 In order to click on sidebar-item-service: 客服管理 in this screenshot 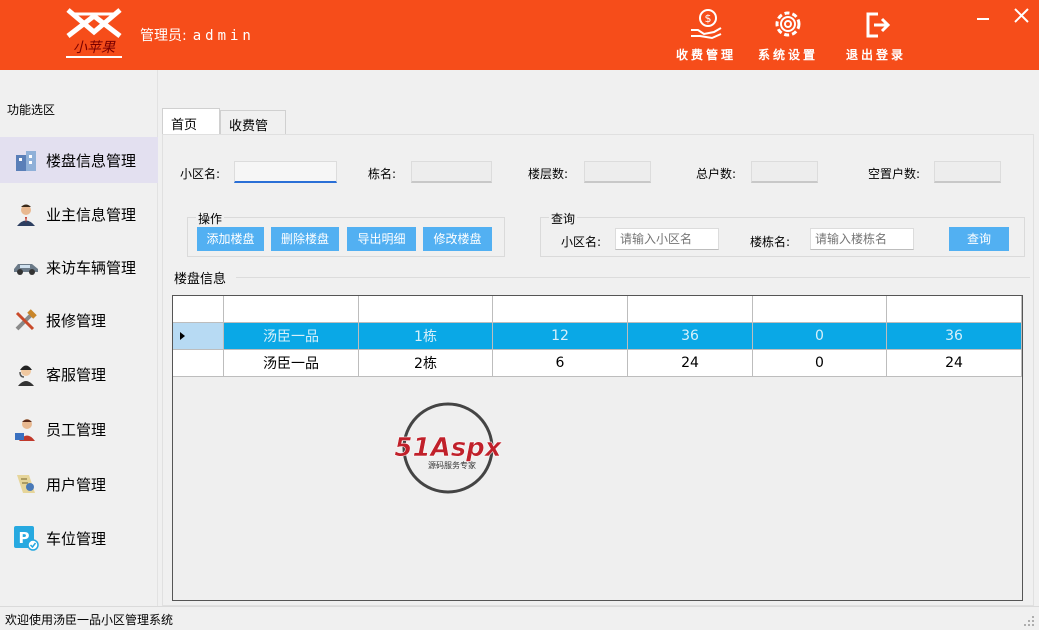, I will do `click(79, 374)`.